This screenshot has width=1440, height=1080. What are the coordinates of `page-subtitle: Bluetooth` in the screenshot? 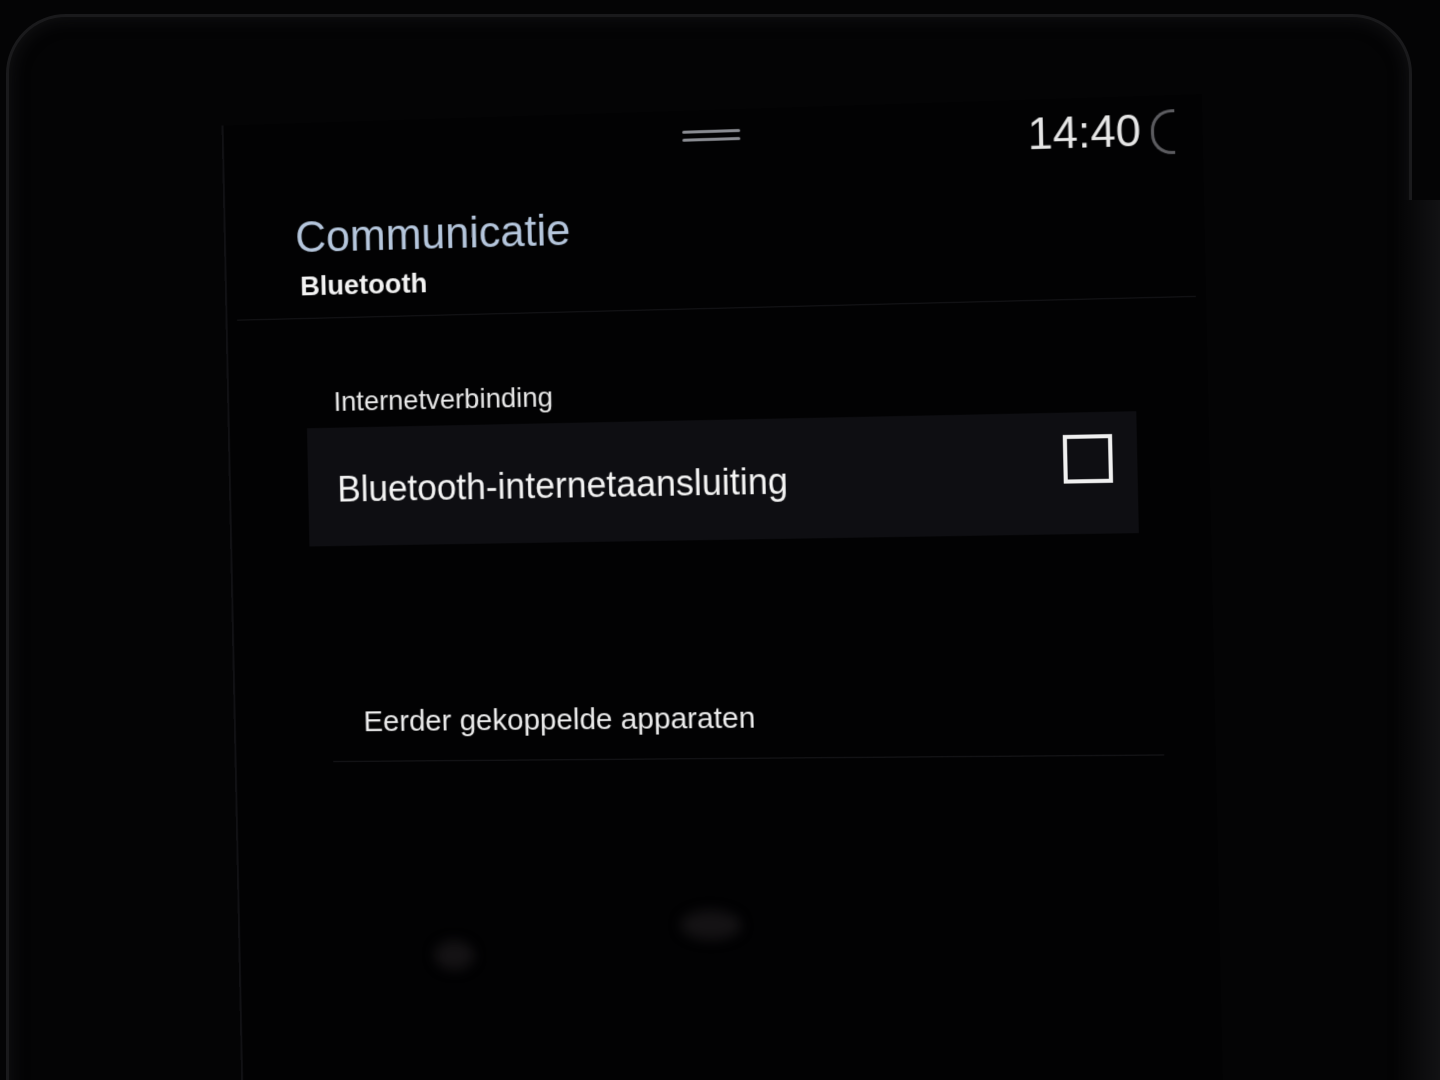 It's located at (363, 284).